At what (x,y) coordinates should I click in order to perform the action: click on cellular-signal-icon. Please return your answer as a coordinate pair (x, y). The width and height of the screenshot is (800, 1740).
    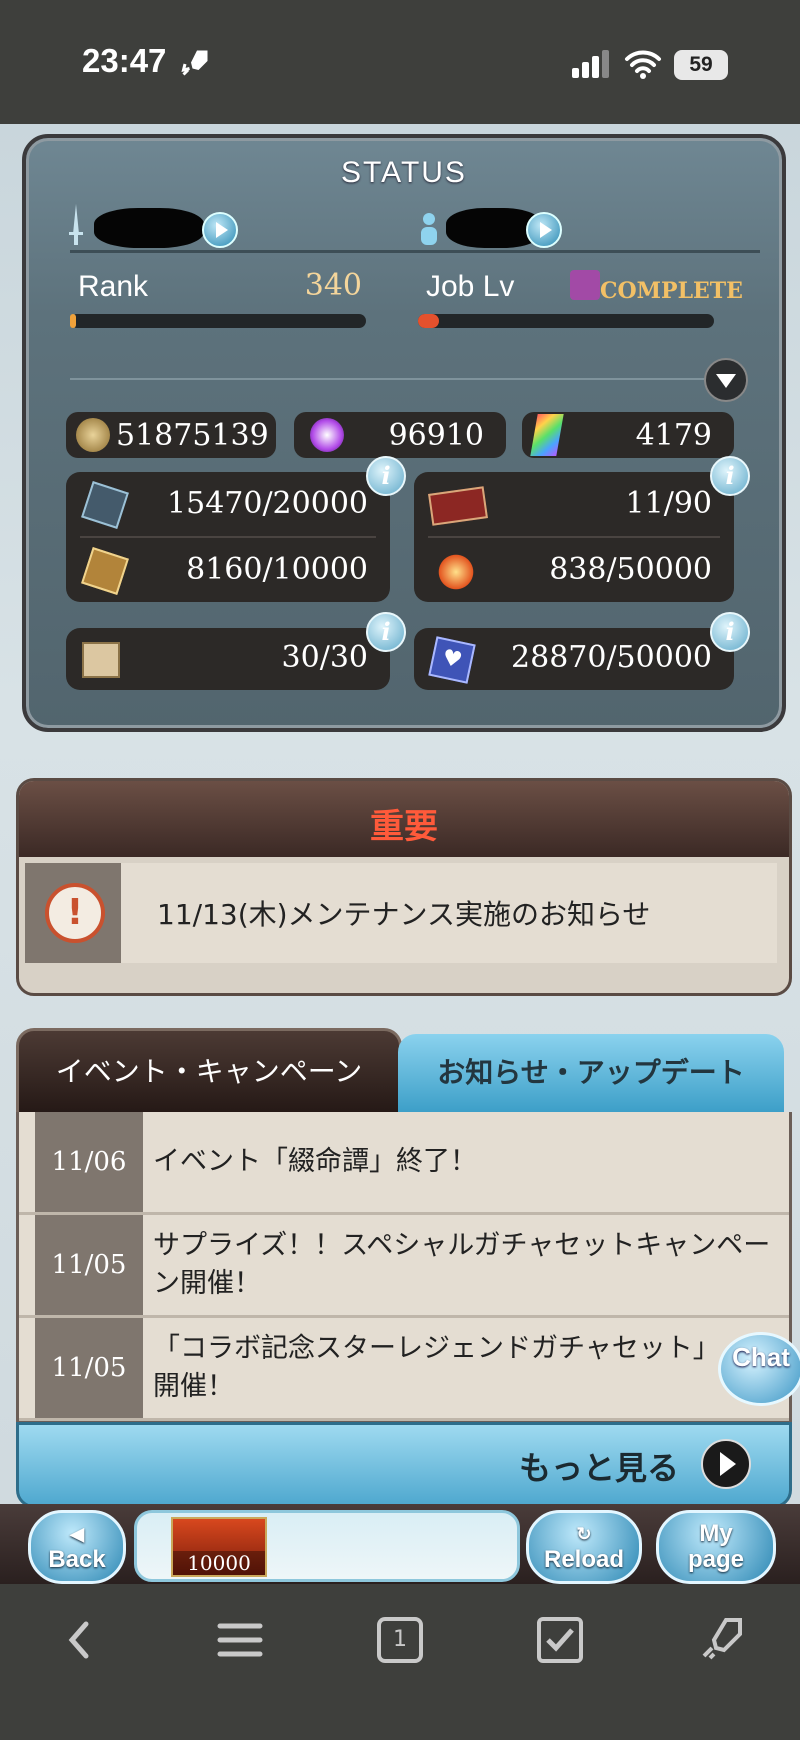
    Looking at the image, I should click on (592, 64).